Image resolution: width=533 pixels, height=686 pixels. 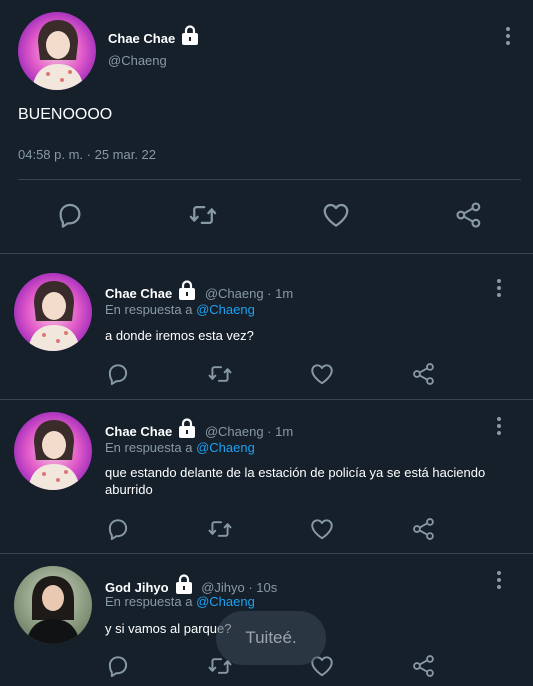 What do you see at coordinates (137, 587) in the screenshot?
I see `author-name: God Jihyo` at bounding box center [137, 587].